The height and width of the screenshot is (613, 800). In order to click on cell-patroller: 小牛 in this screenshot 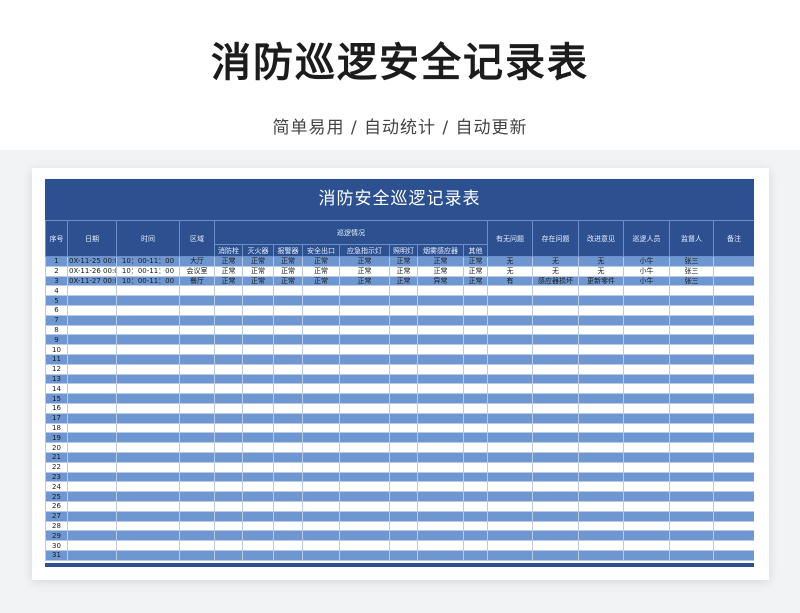, I will do `click(646, 281)`.